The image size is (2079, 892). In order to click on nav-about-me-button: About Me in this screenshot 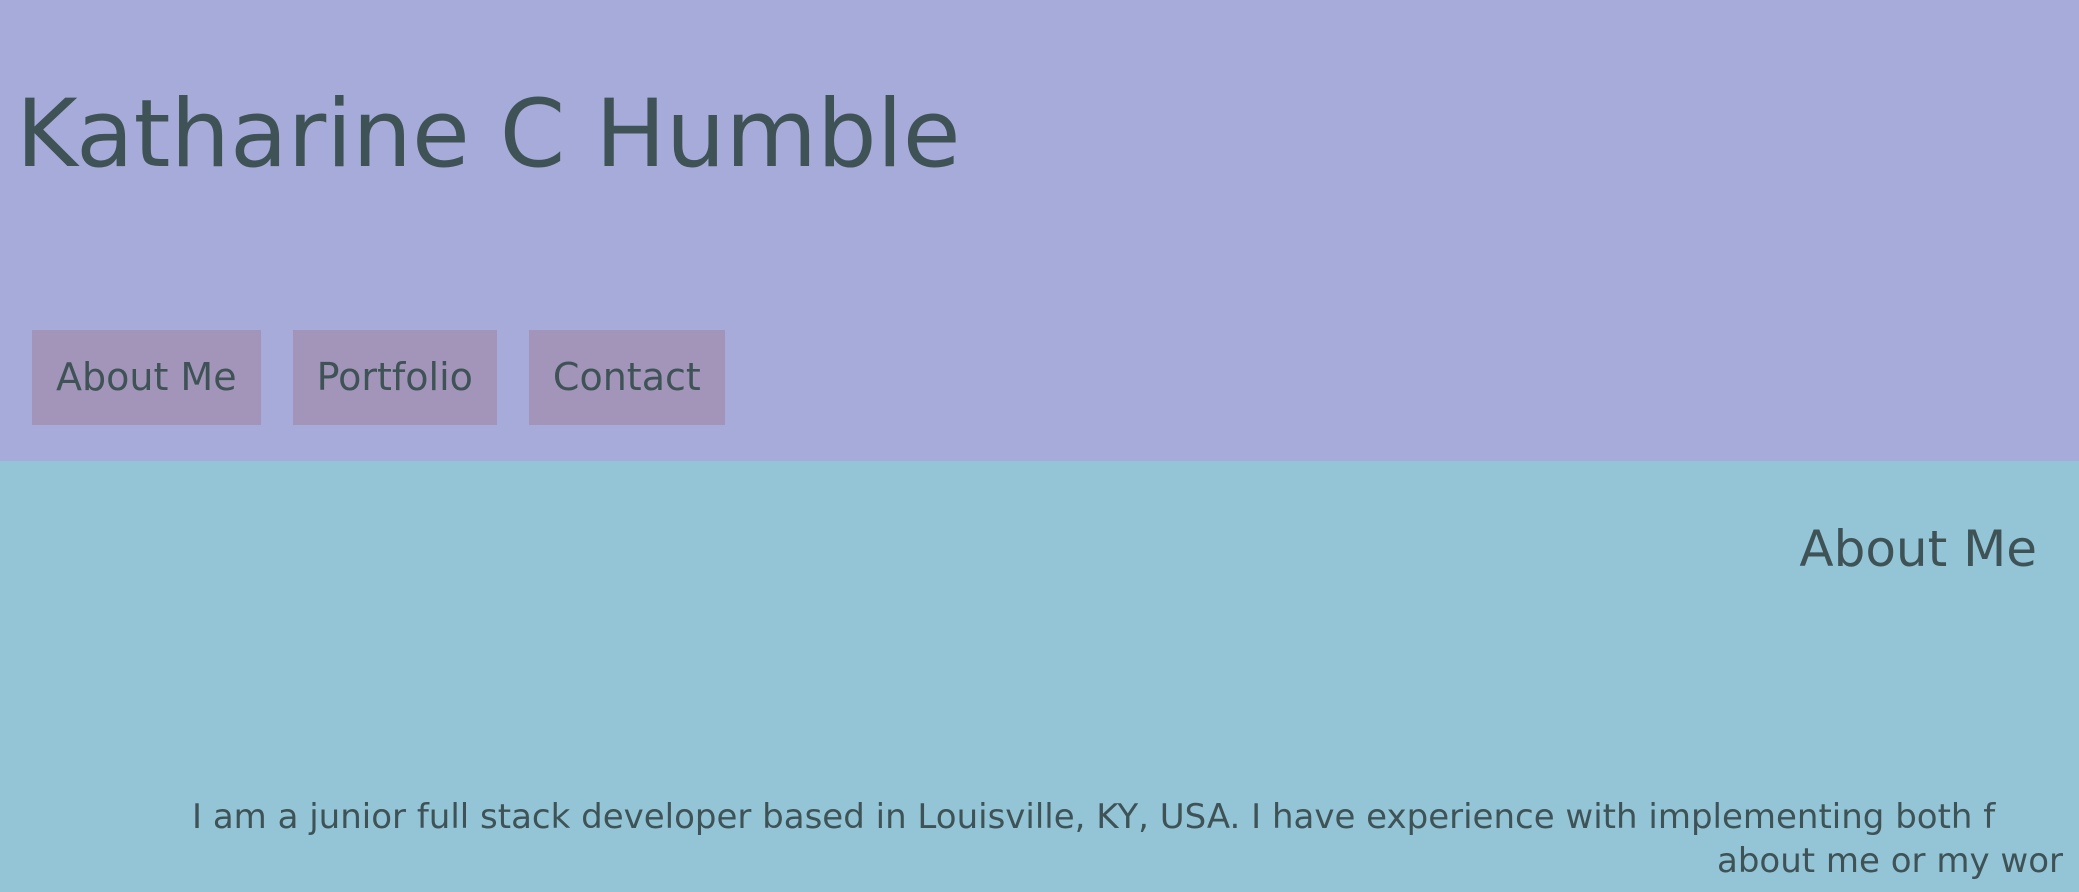, I will do `click(146, 377)`.